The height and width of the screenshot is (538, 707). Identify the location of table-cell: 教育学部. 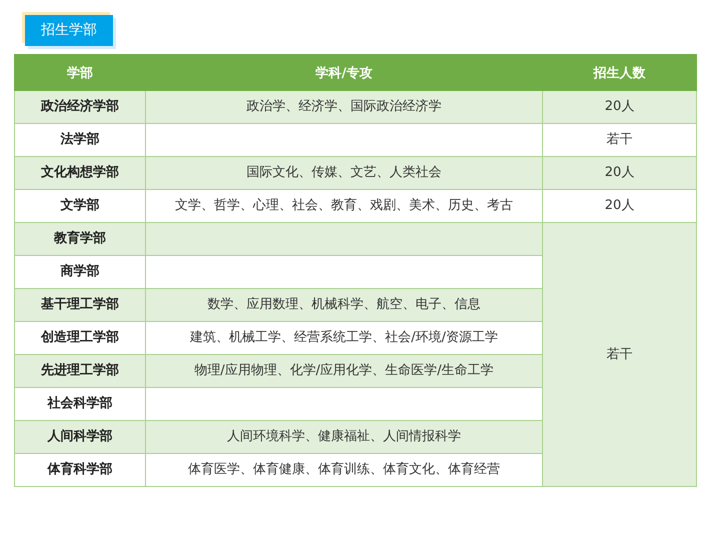
(80, 239).